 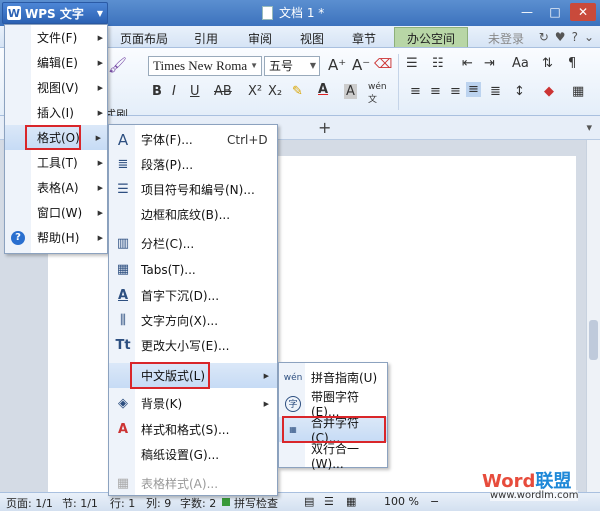 I want to click on justify-icon: ≡, so click(x=473, y=89).